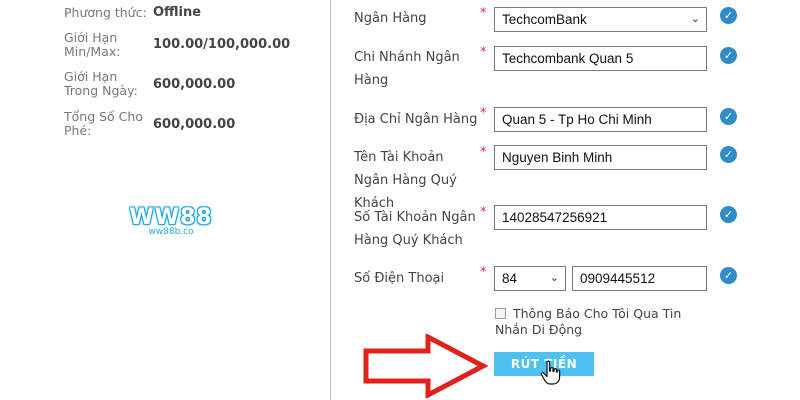  I want to click on phone-code-value: 84, so click(510, 278).